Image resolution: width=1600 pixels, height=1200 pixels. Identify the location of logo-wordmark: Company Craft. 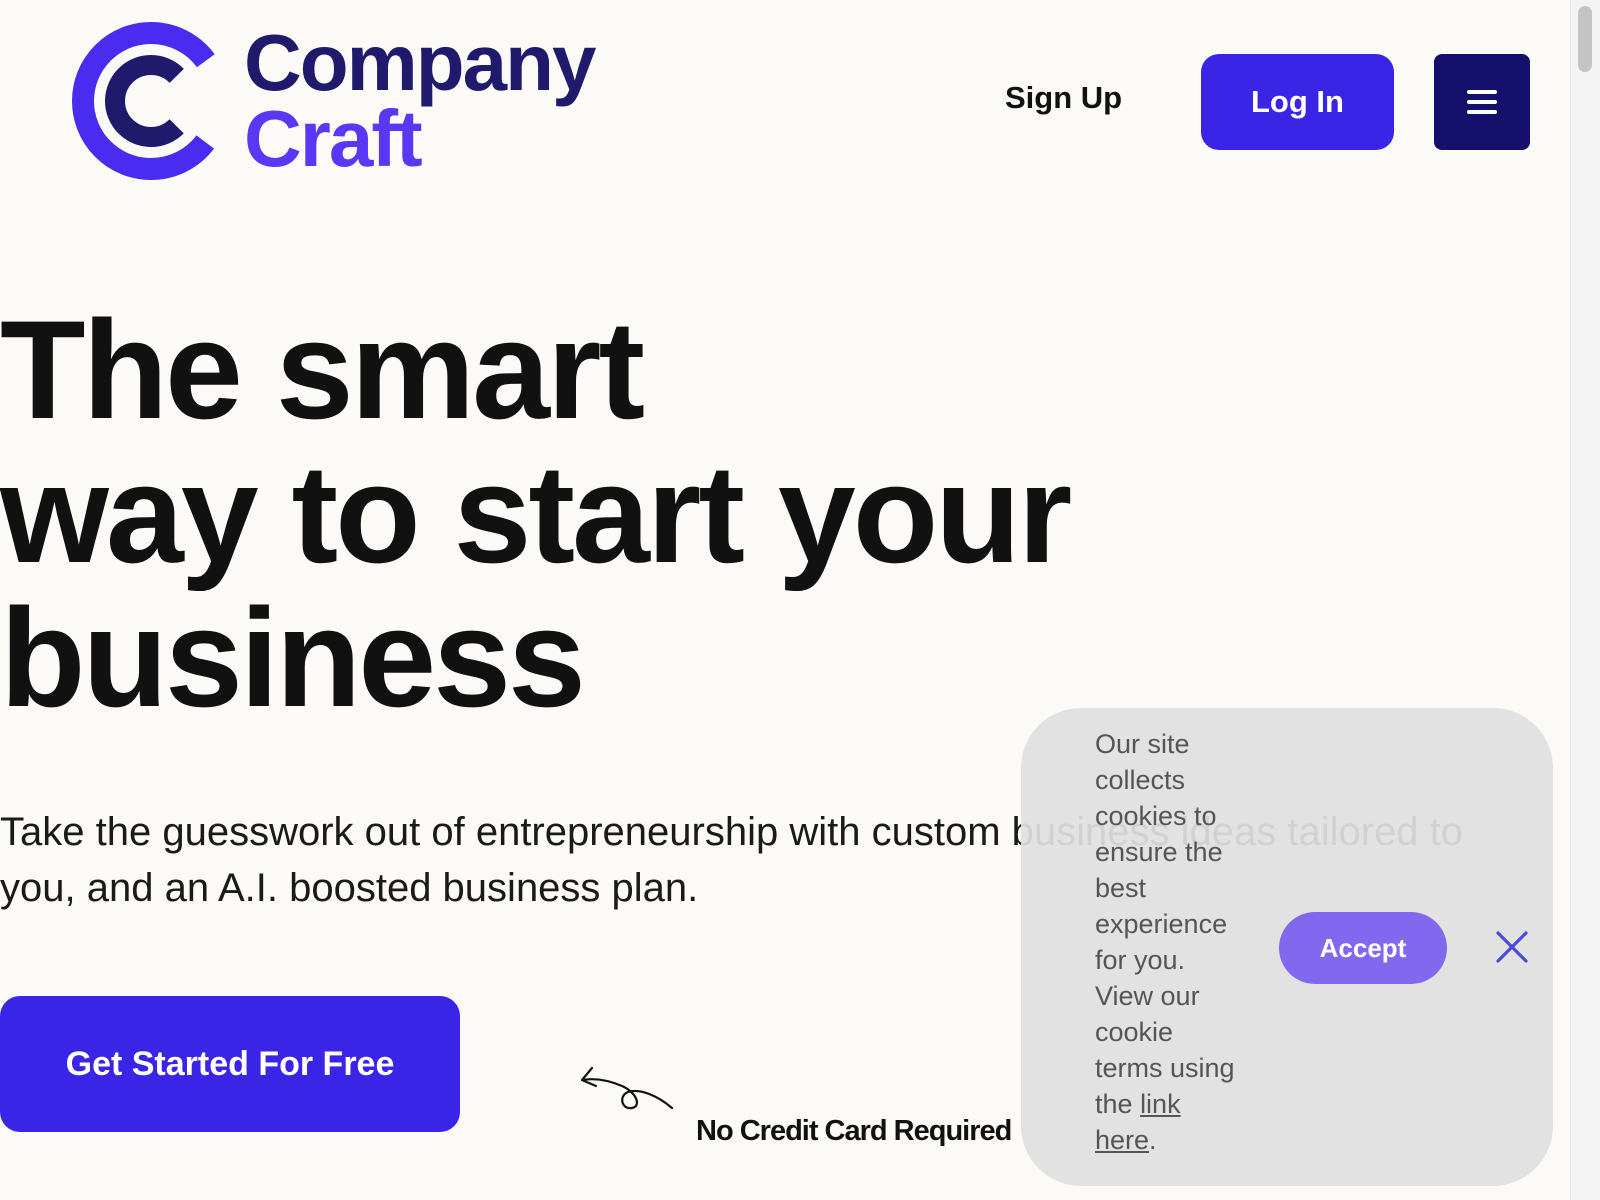
(420, 100).